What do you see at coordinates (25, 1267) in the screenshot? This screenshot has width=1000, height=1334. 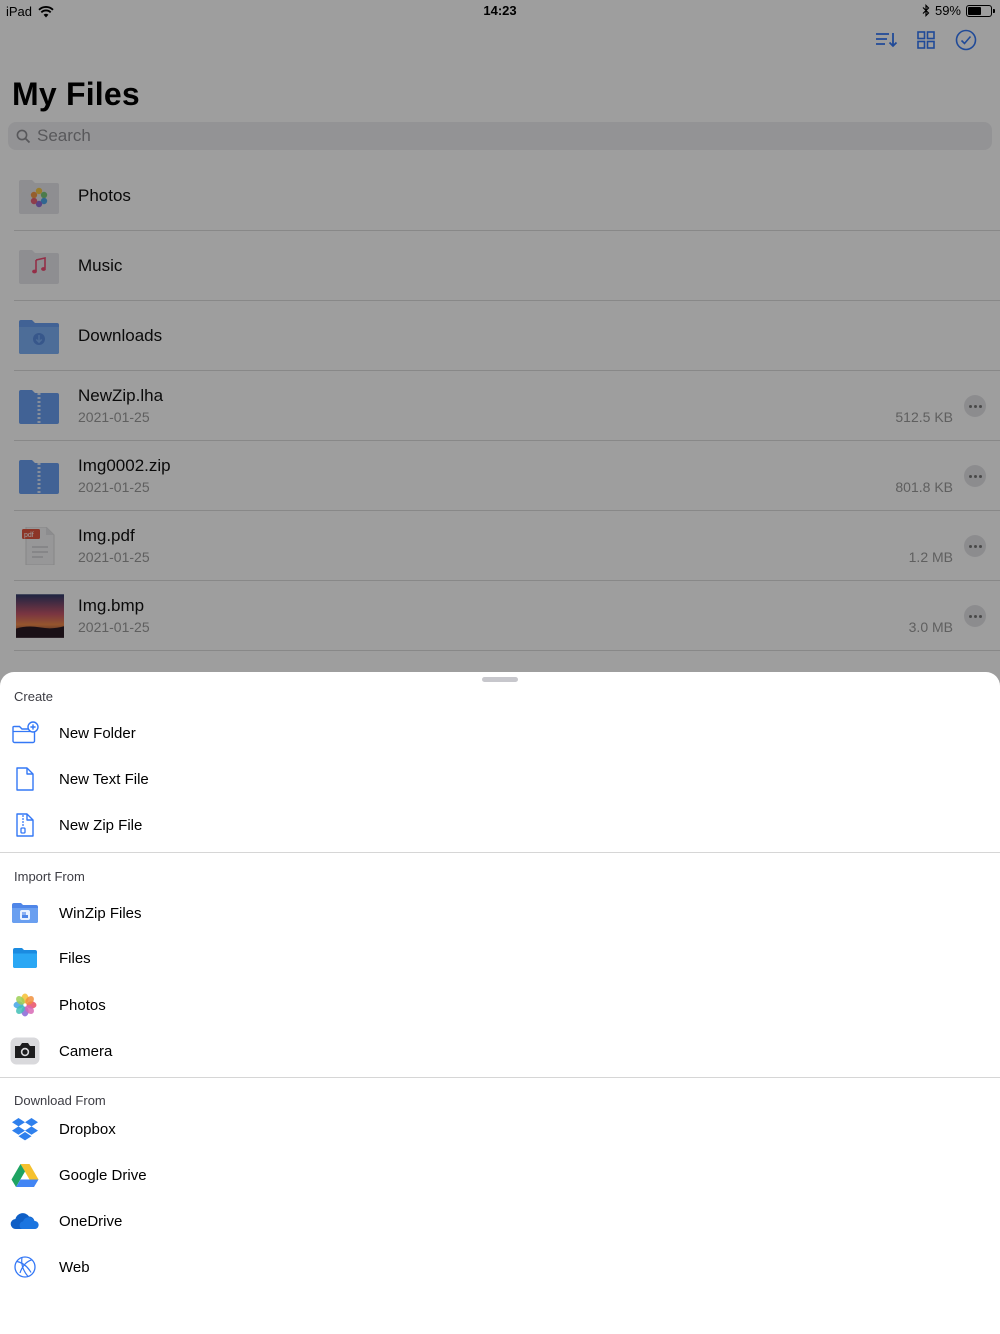 I see `web-globe-icon` at bounding box center [25, 1267].